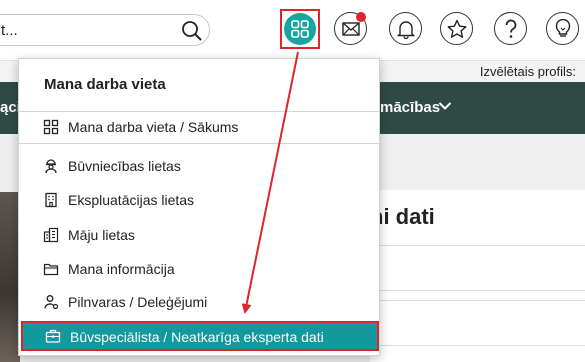 This screenshot has width=585, height=362. I want to click on background-photo, so click(10, 277).